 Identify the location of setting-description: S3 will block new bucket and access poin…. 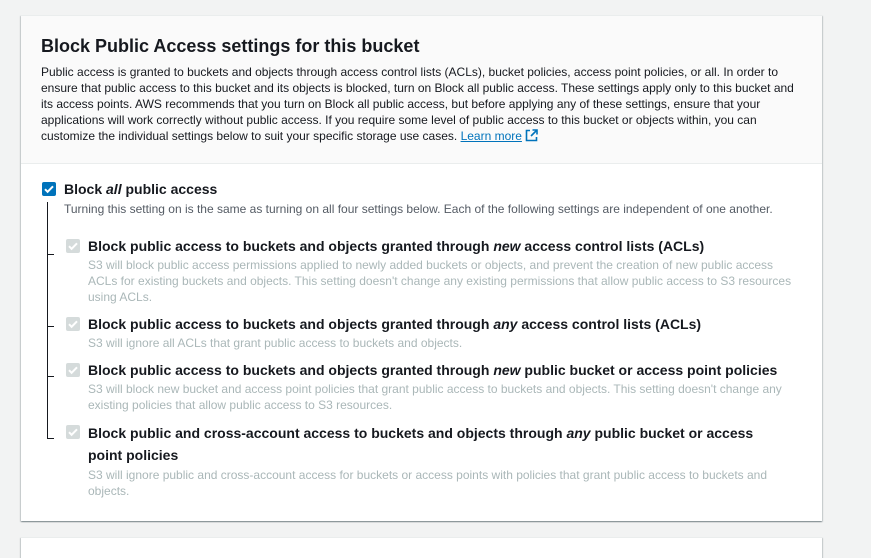
(435, 397).